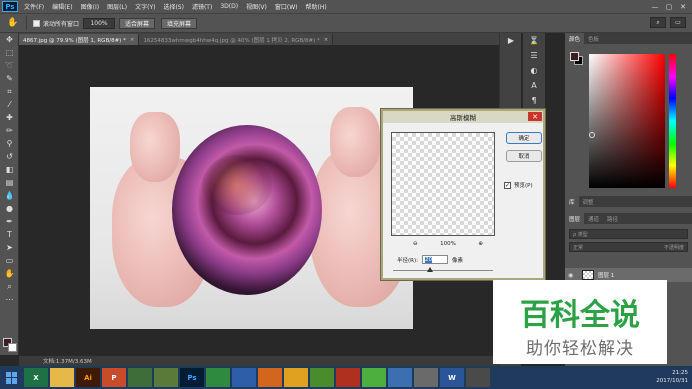 This screenshot has height=389, width=692. What do you see at coordinates (62, 377) in the screenshot?
I see `file-explorer-icon` at bounding box center [62, 377].